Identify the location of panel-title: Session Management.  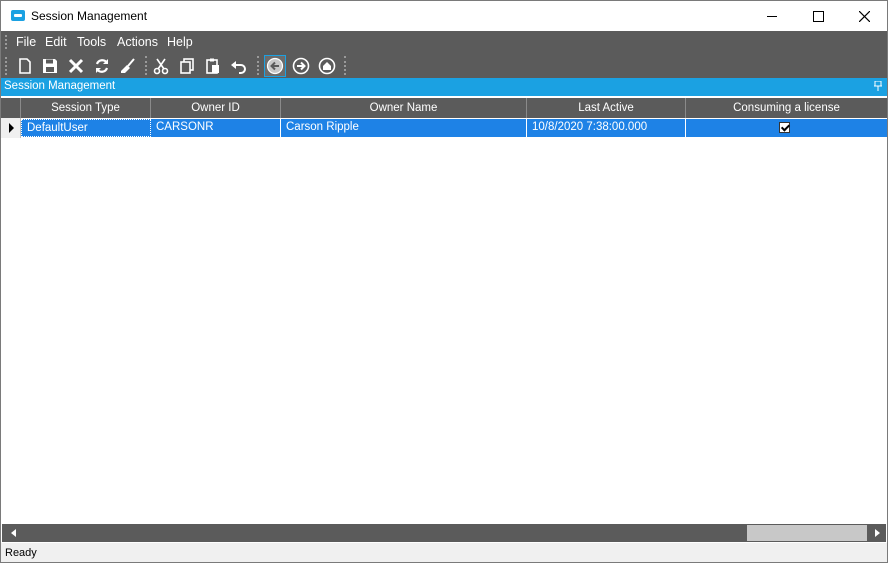
(60, 86).